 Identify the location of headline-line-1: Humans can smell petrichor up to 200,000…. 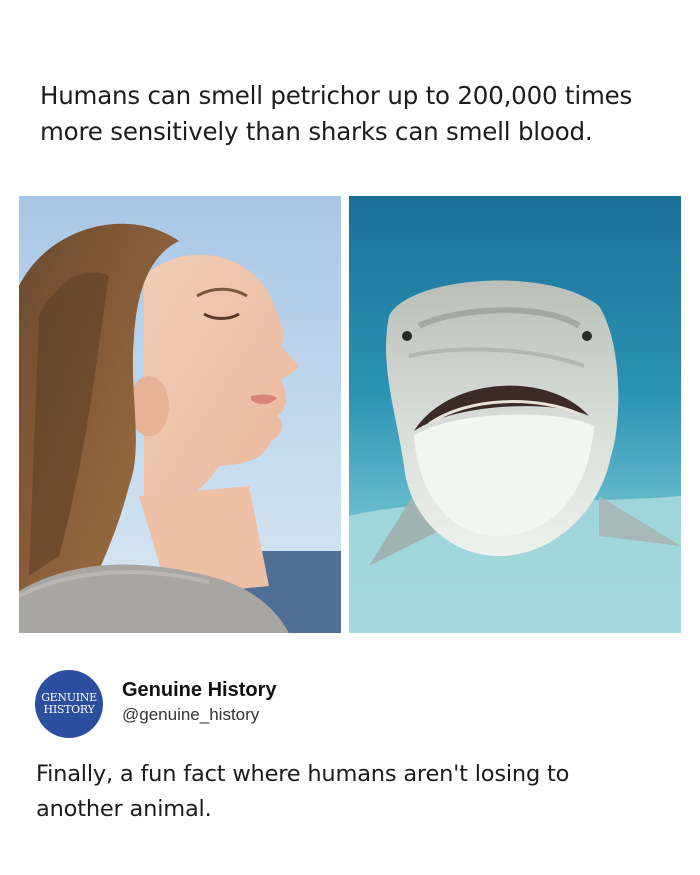
(336, 95).